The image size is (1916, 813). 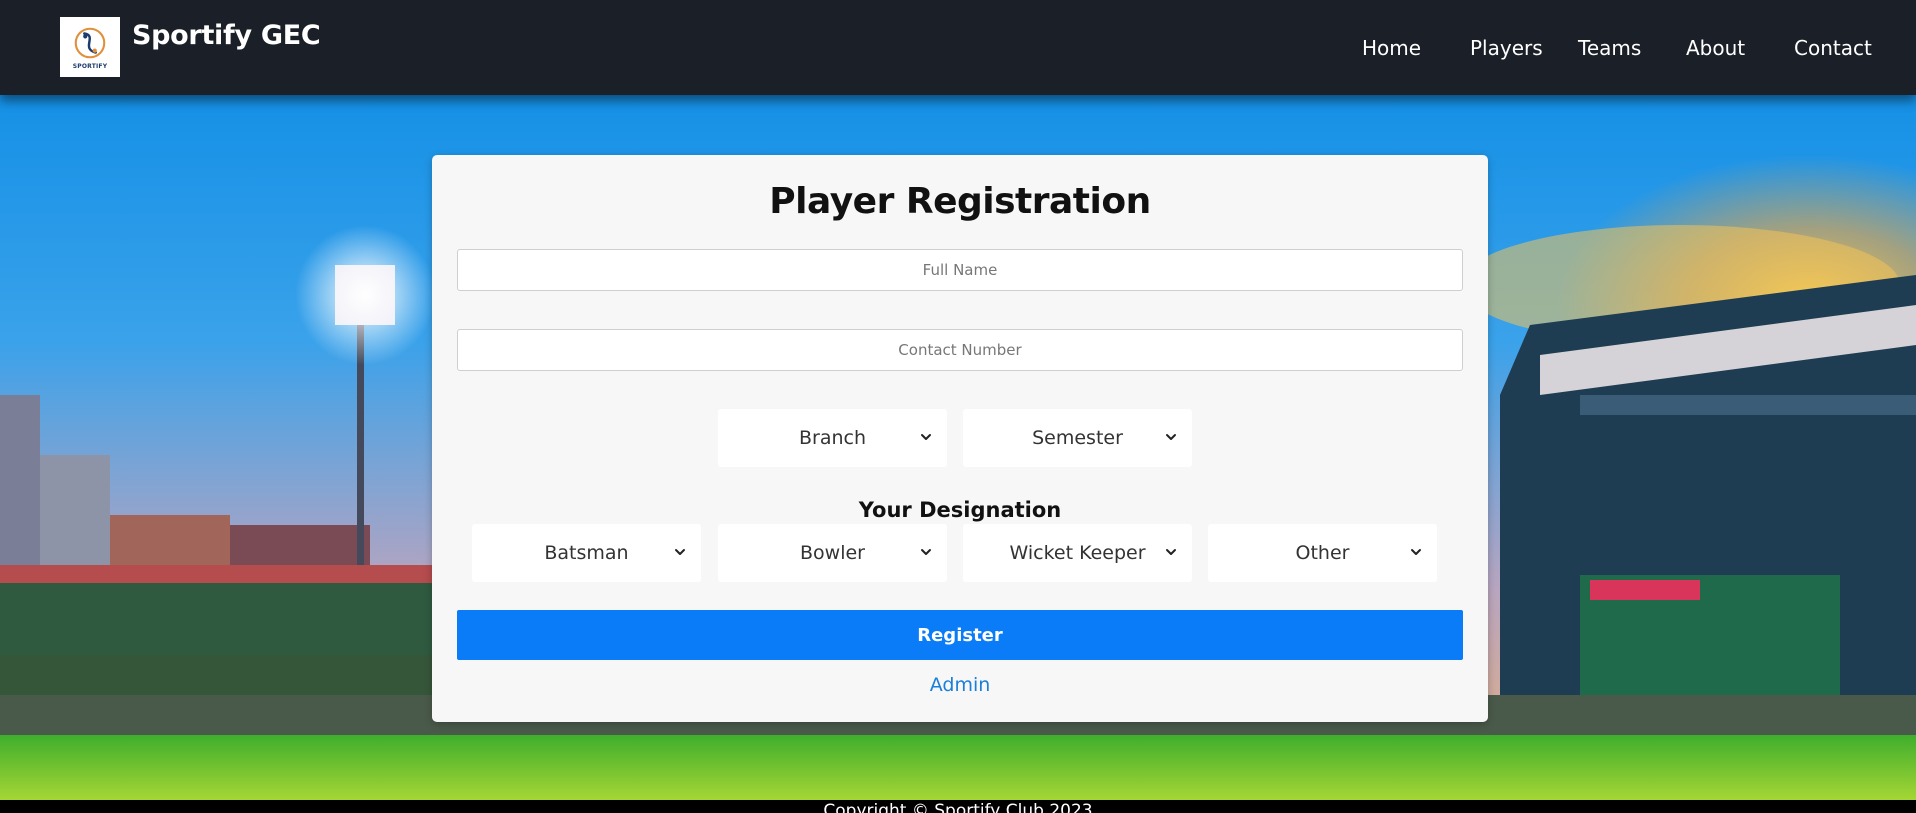 I want to click on bowler-select-value: Bowler, so click(x=832, y=553).